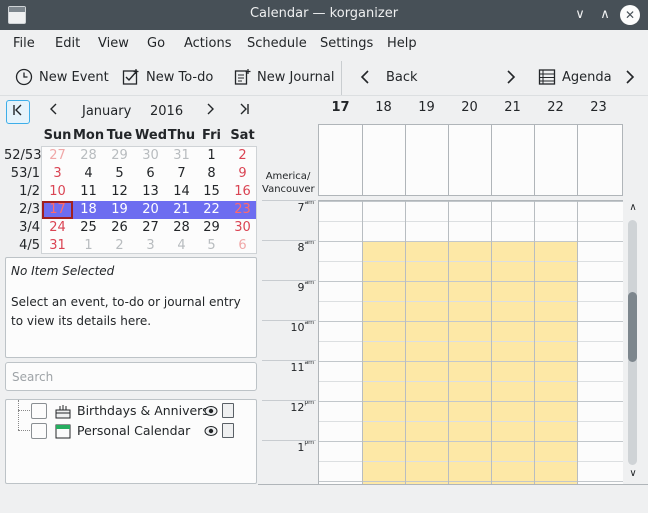 The image size is (648, 513). What do you see at coordinates (119, 209) in the screenshot?
I see `date-cell: 19` at bounding box center [119, 209].